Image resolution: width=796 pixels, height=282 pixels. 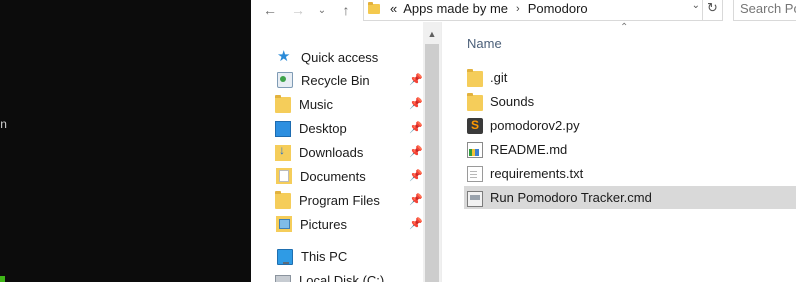 What do you see at coordinates (283, 129) in the screenshot?
I see `desktop-icon` at bounding box center [283, 129].